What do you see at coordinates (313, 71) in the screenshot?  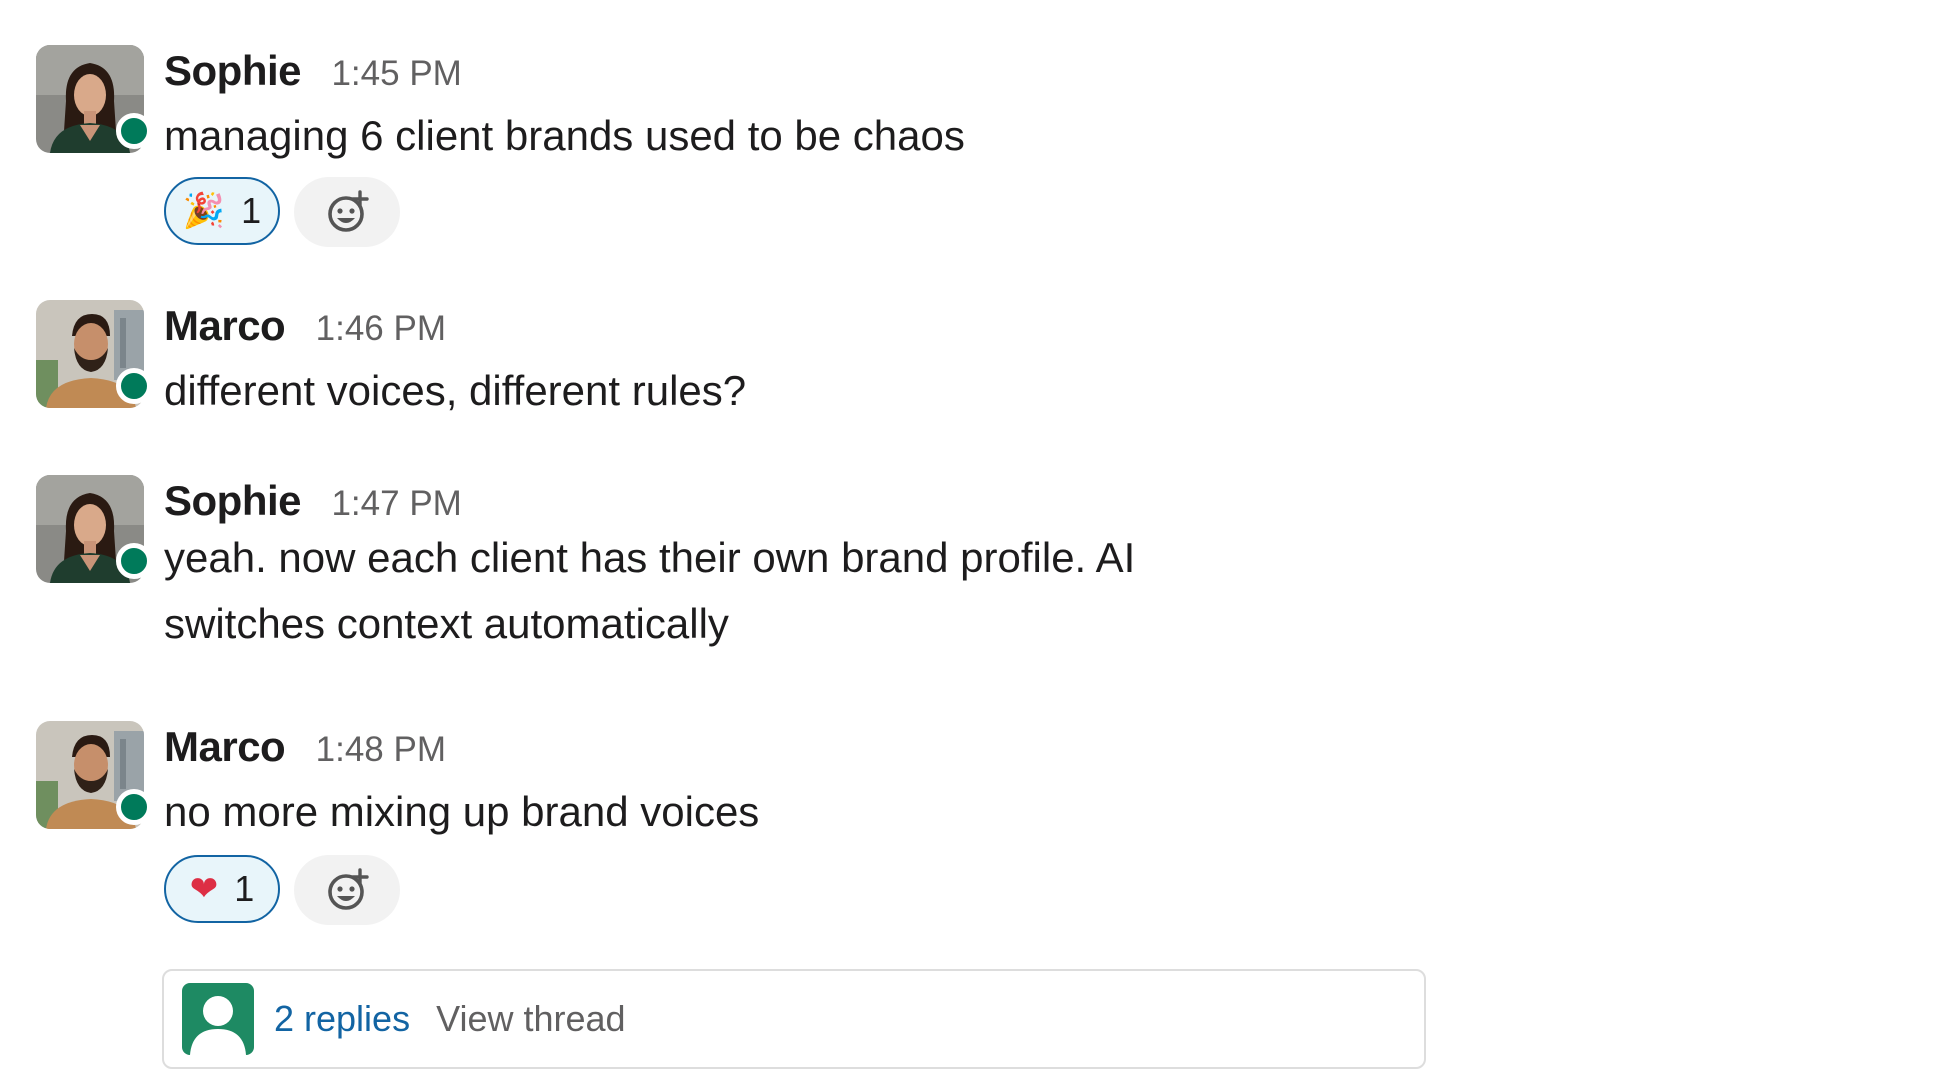 I see `message-header: Sophie 1:45 PM` at bounding box center [313, 71].